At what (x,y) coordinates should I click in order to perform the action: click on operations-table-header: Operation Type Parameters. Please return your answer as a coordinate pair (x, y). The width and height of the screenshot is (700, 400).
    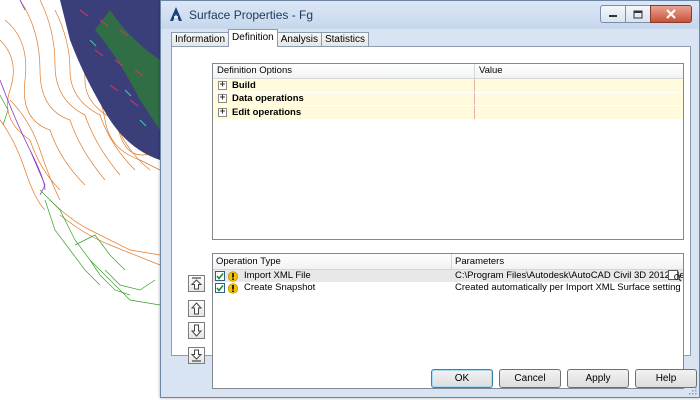
    Looking at the image, I should click on (448, 262).